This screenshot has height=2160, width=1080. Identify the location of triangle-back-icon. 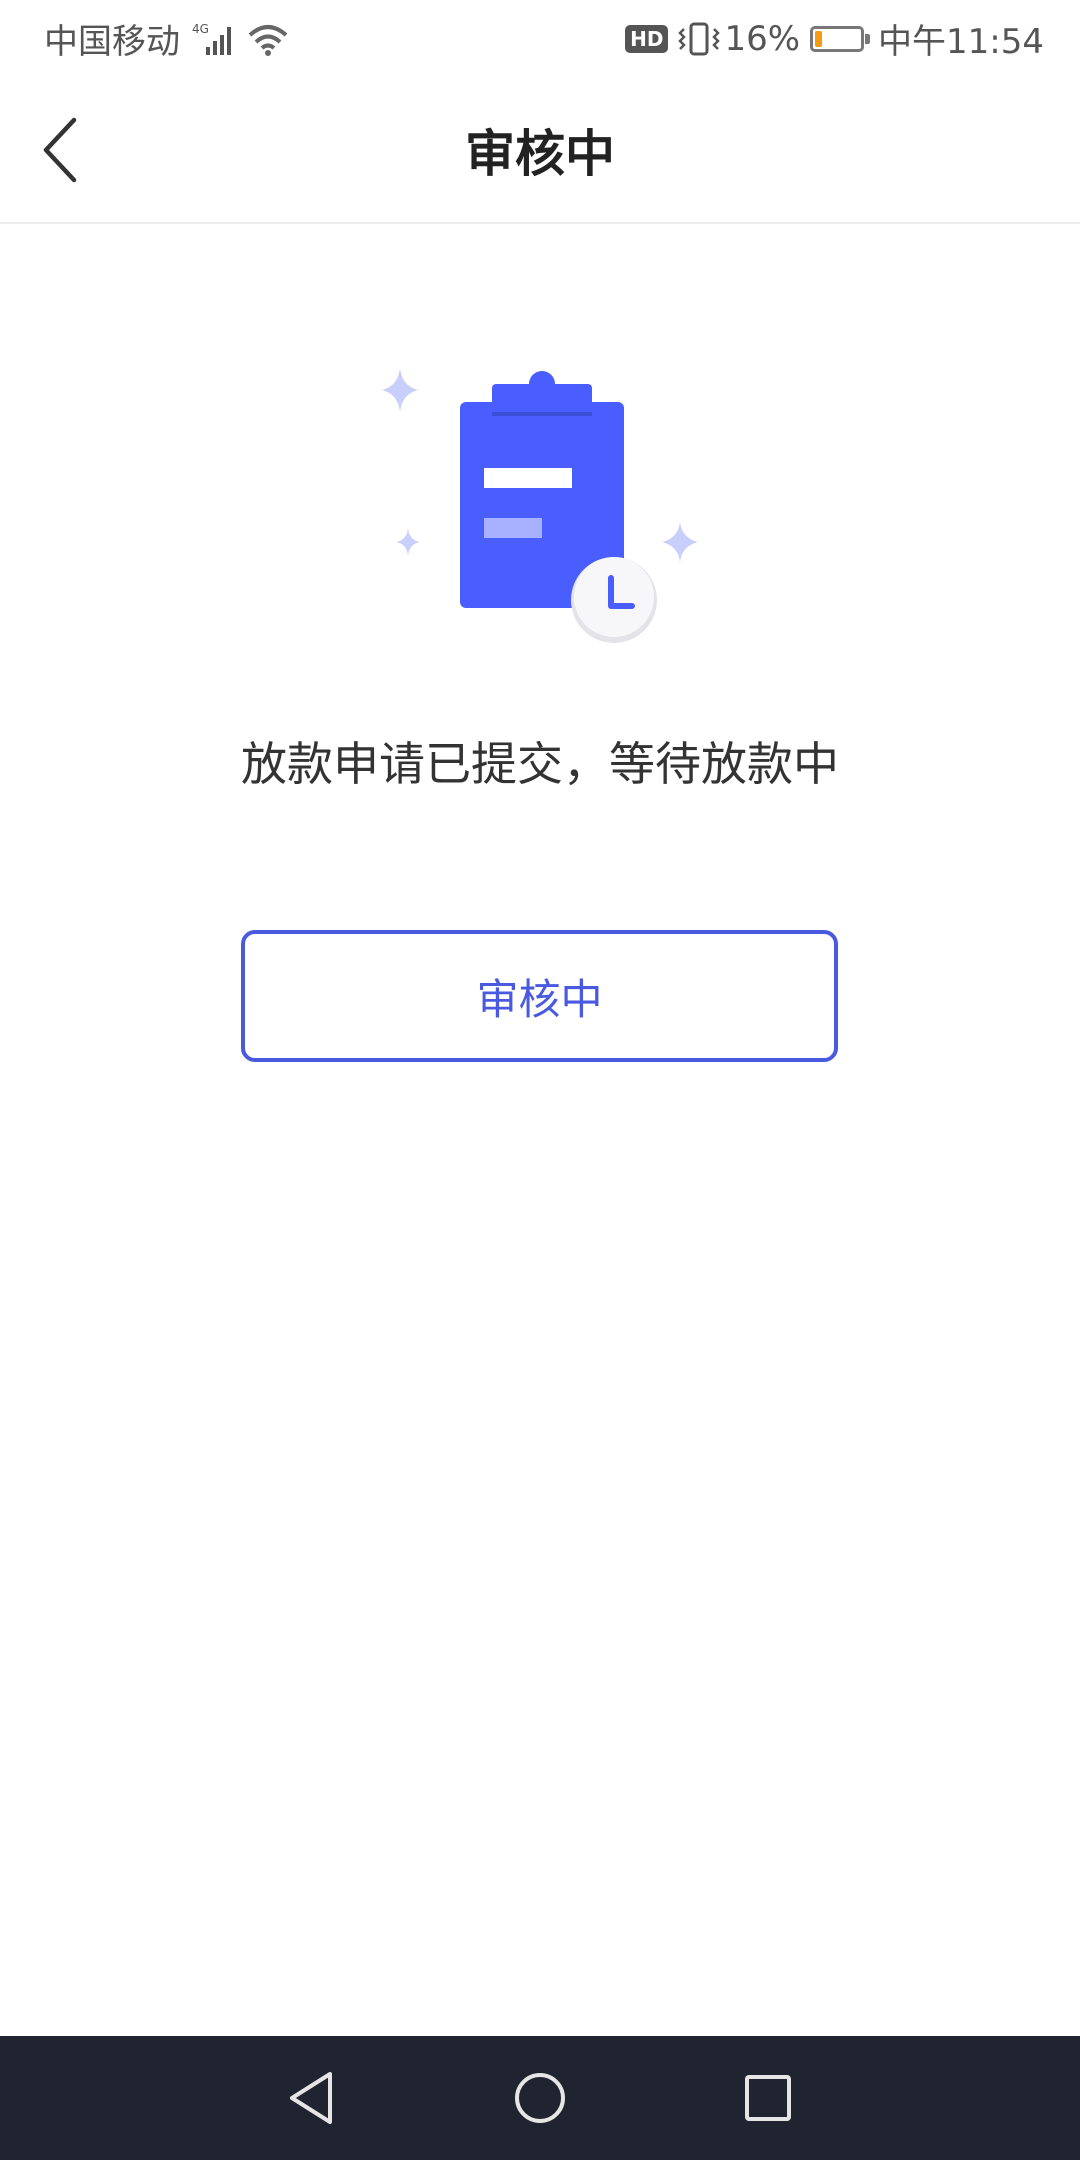
(311, 2098).